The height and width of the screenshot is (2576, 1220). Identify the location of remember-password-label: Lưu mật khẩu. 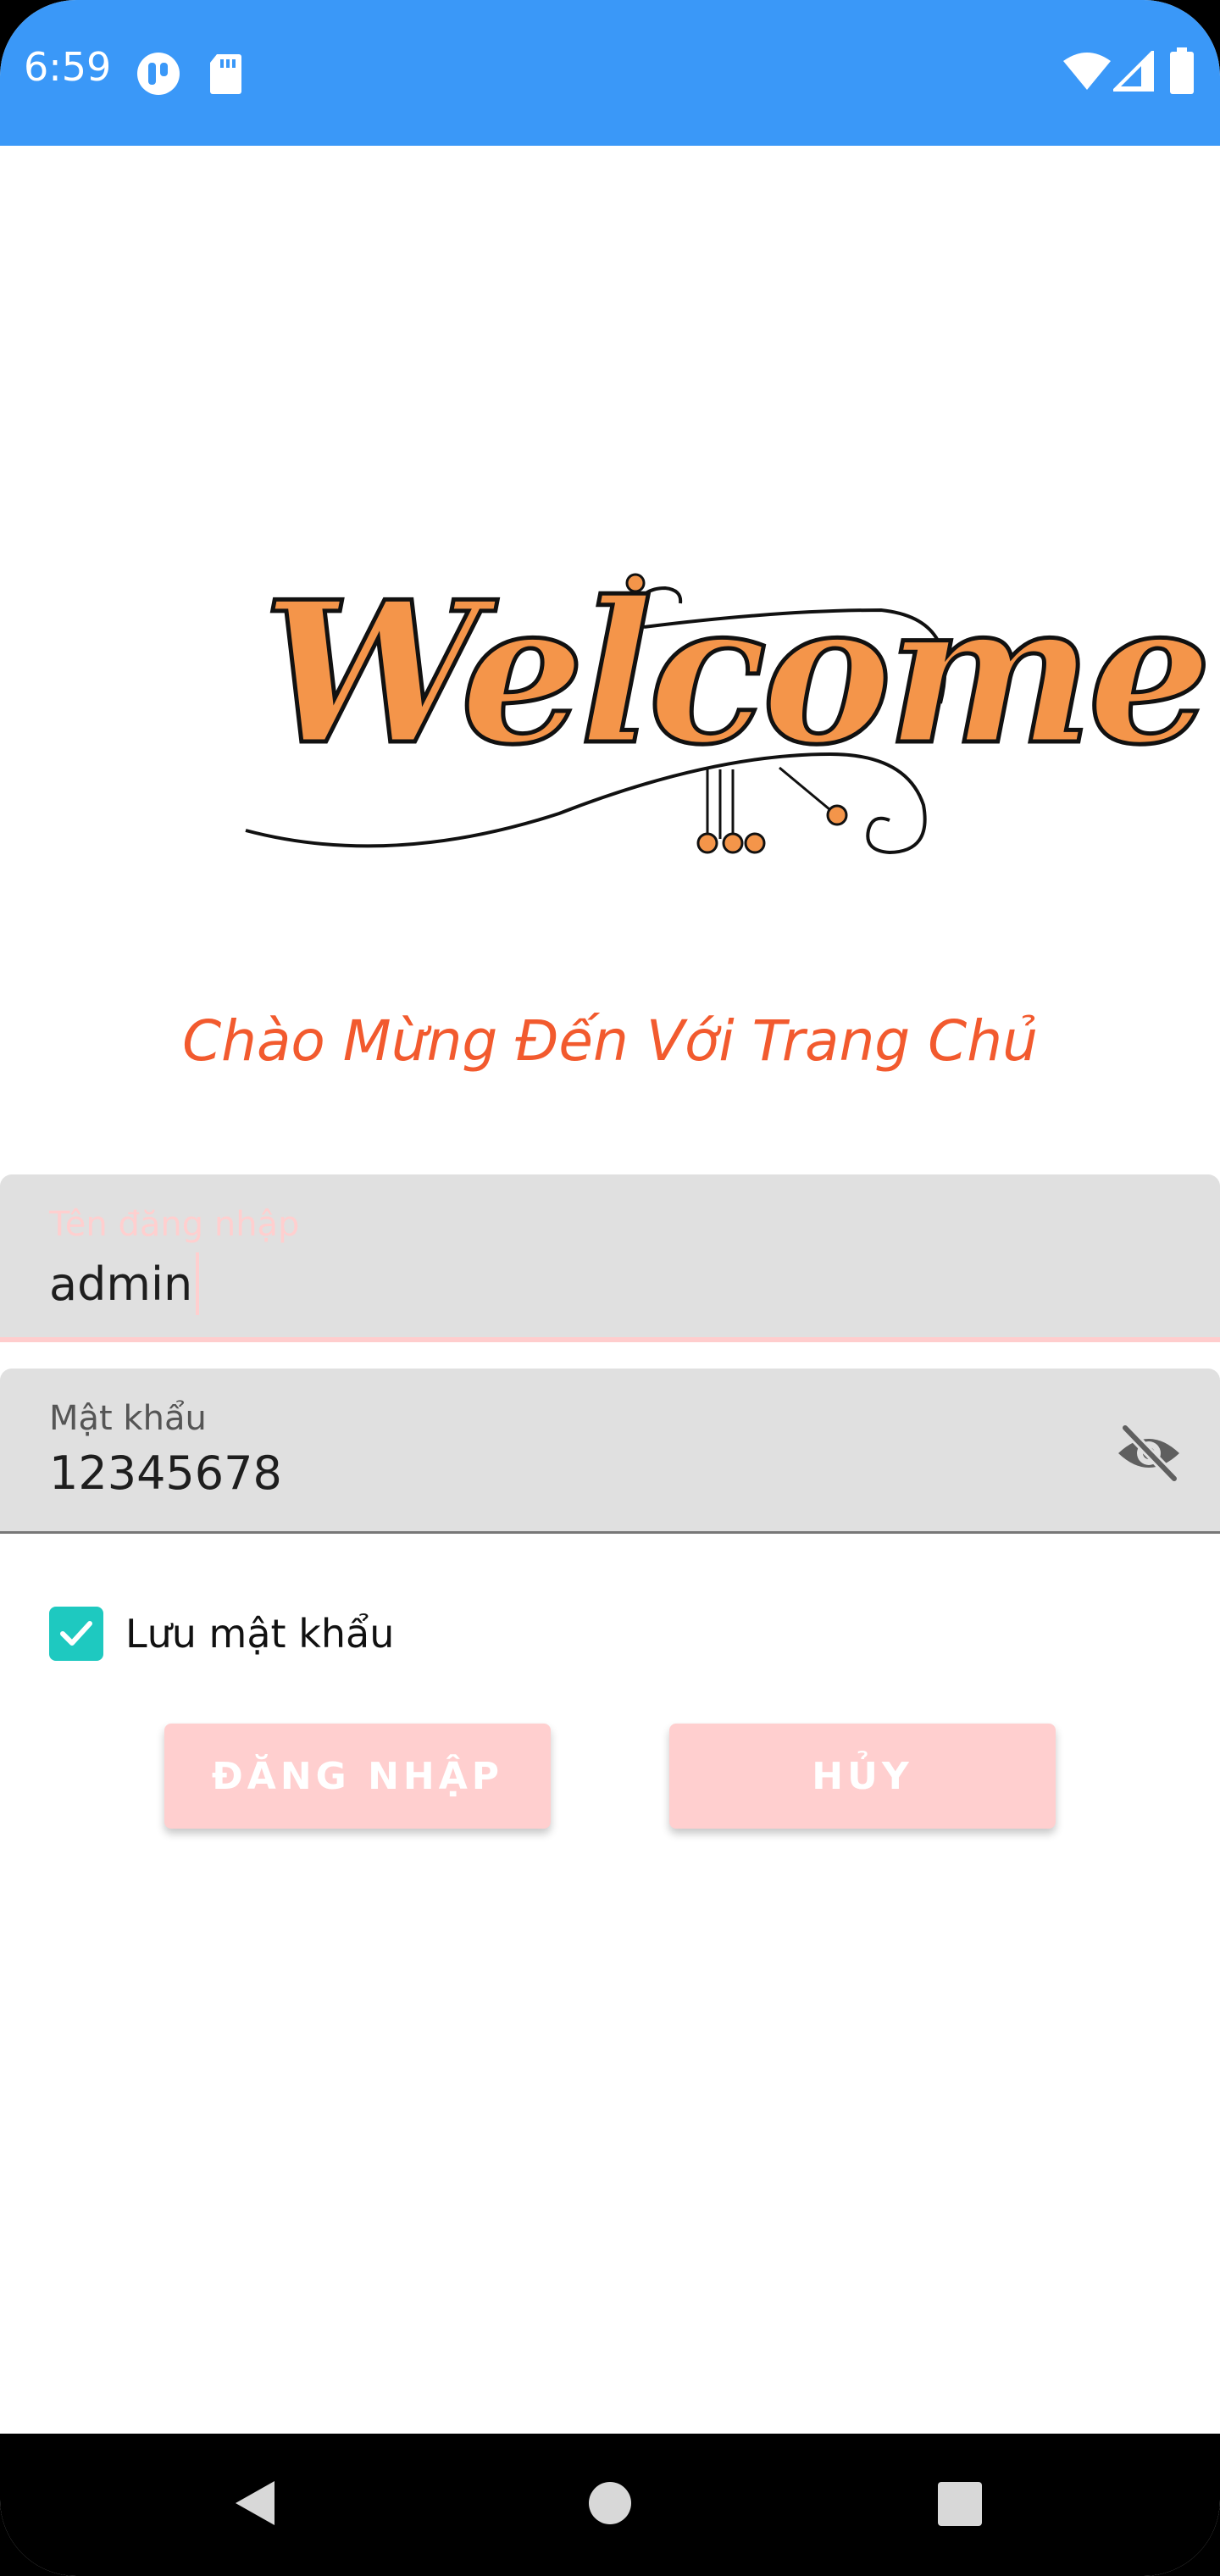
(260, 1634).